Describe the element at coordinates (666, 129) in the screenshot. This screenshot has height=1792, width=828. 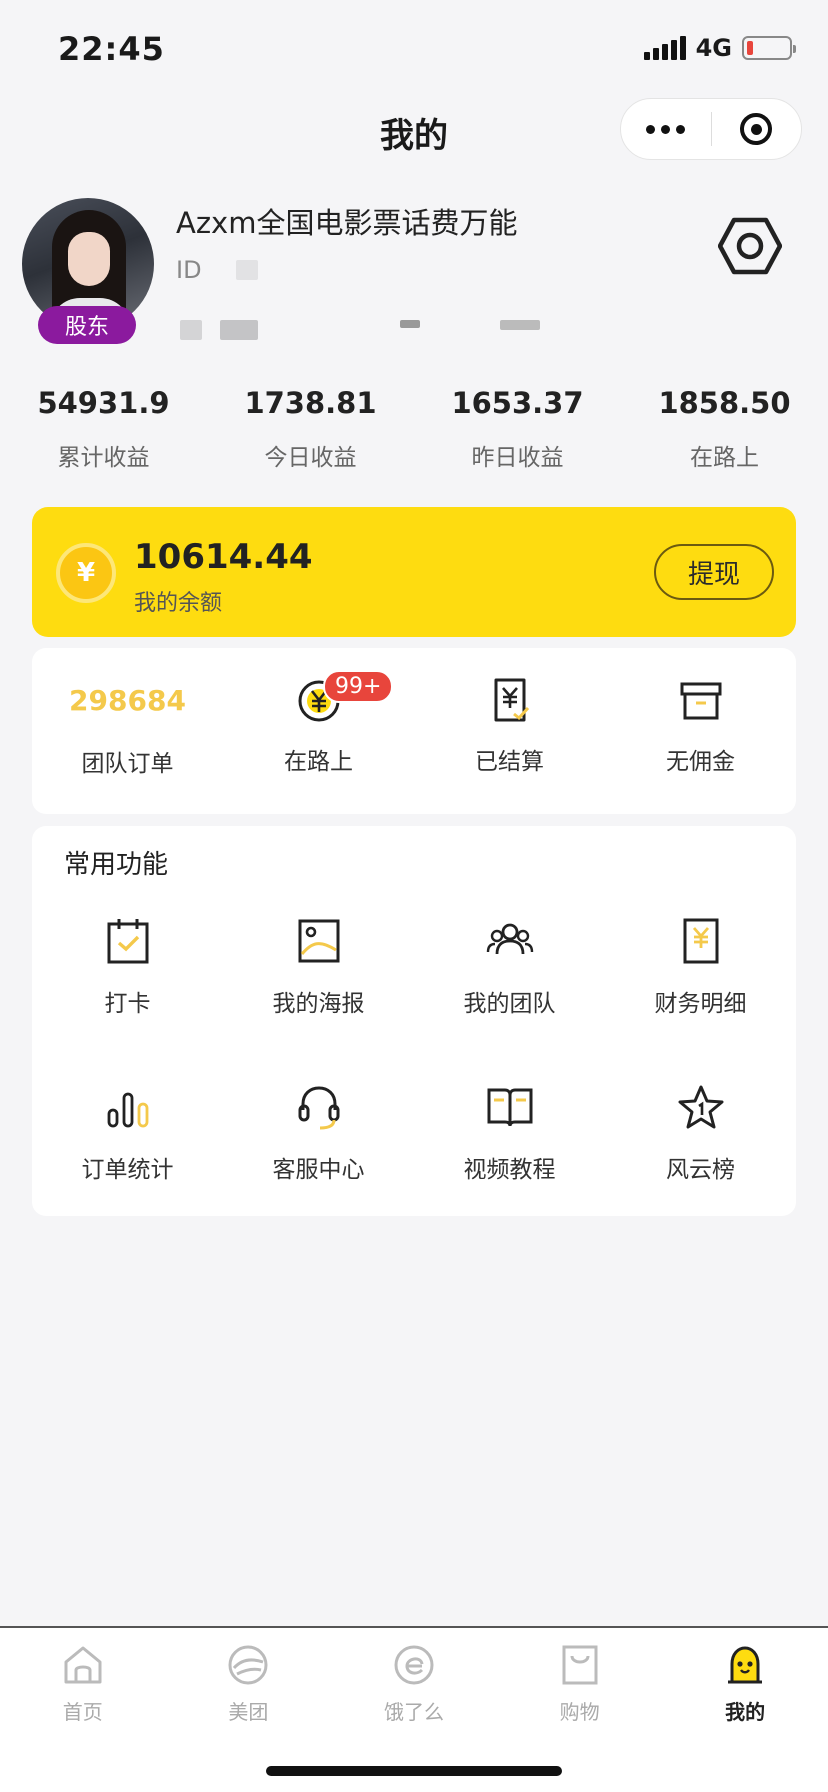
I see `more-menu-icon` at that location.